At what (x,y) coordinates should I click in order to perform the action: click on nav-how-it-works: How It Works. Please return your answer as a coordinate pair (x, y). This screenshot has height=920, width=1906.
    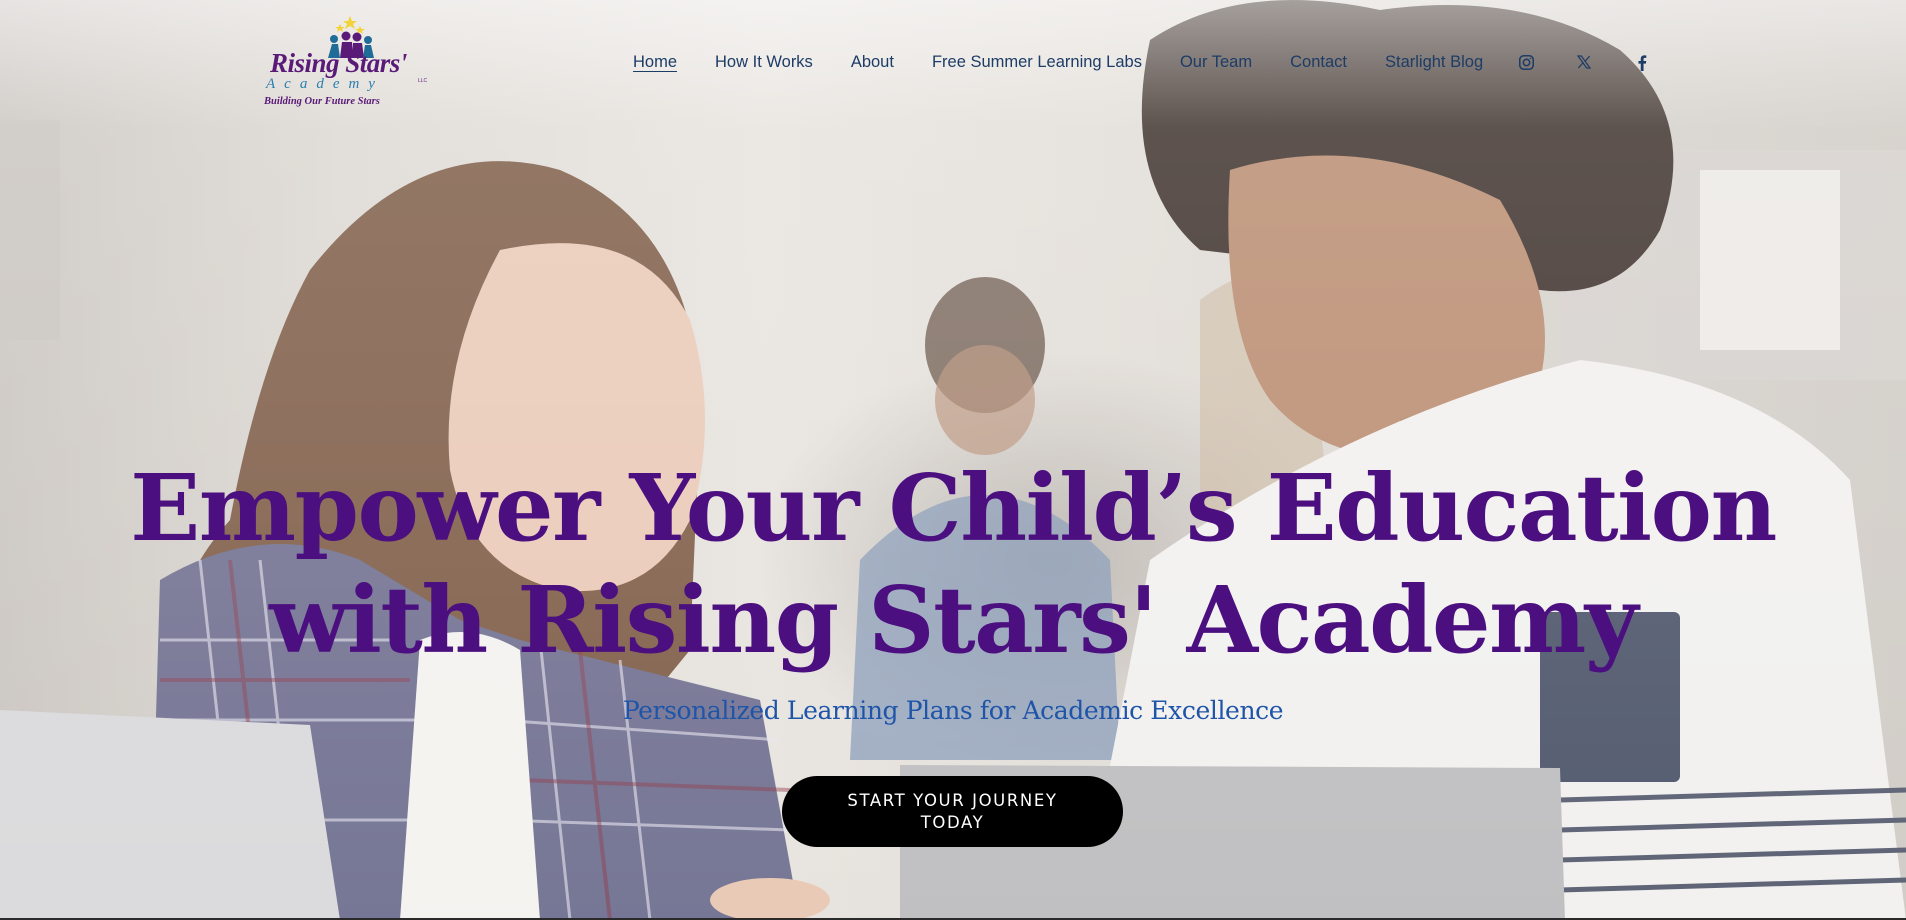
    Looking at the image, I should click on (764, 62).